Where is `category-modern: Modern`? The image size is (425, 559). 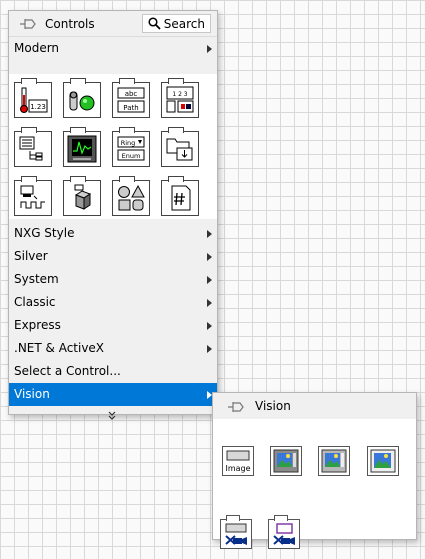
category-modern: Modern is located at coordinates (113, 48).